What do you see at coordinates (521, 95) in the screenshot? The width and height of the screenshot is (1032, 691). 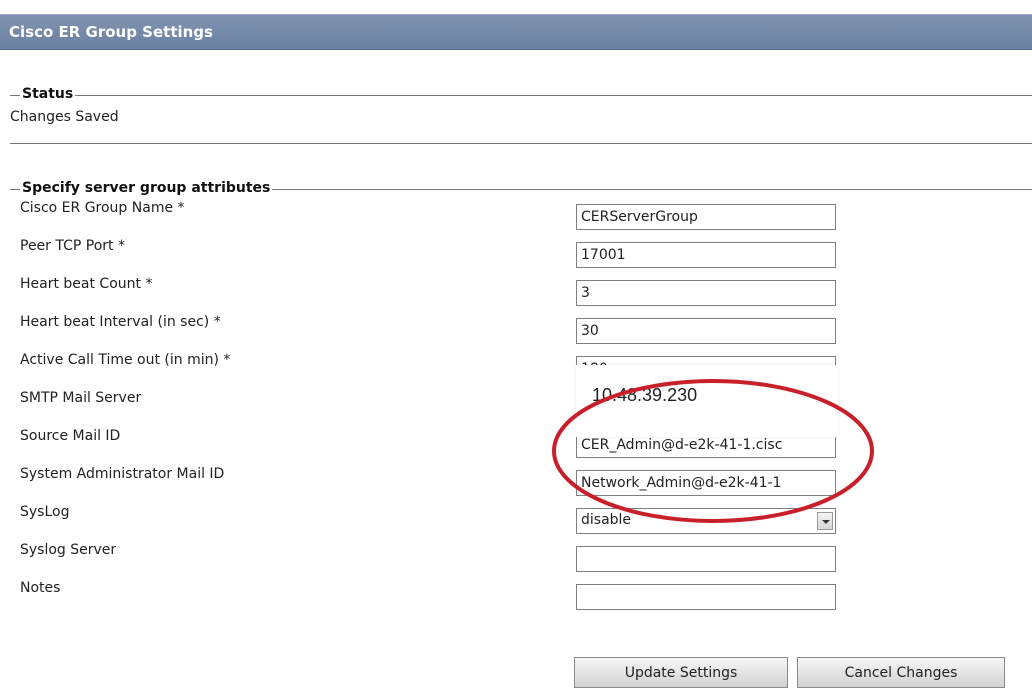 I see `status-fieldset-border` at bounding box center [521, 95].